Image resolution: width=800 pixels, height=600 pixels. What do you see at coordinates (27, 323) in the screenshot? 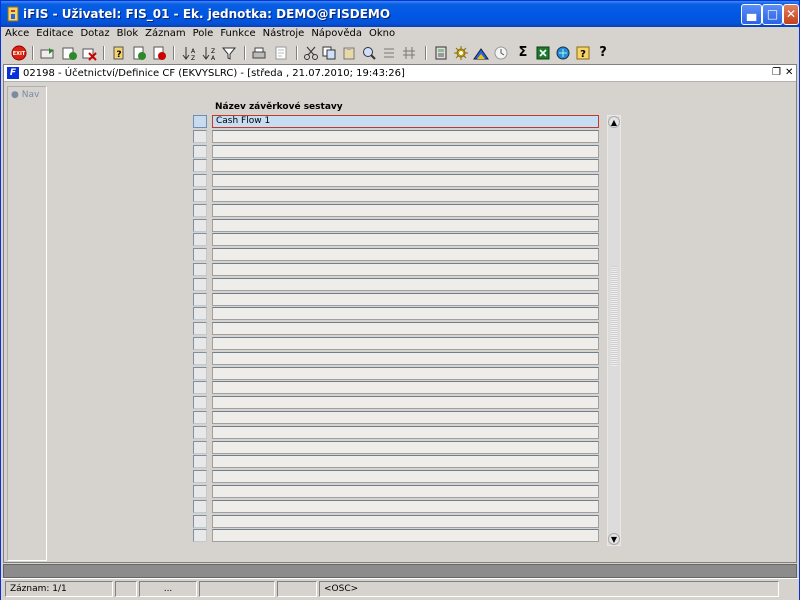
I see `navigation-pane: ● Nav` at bounding box center [27, 323].